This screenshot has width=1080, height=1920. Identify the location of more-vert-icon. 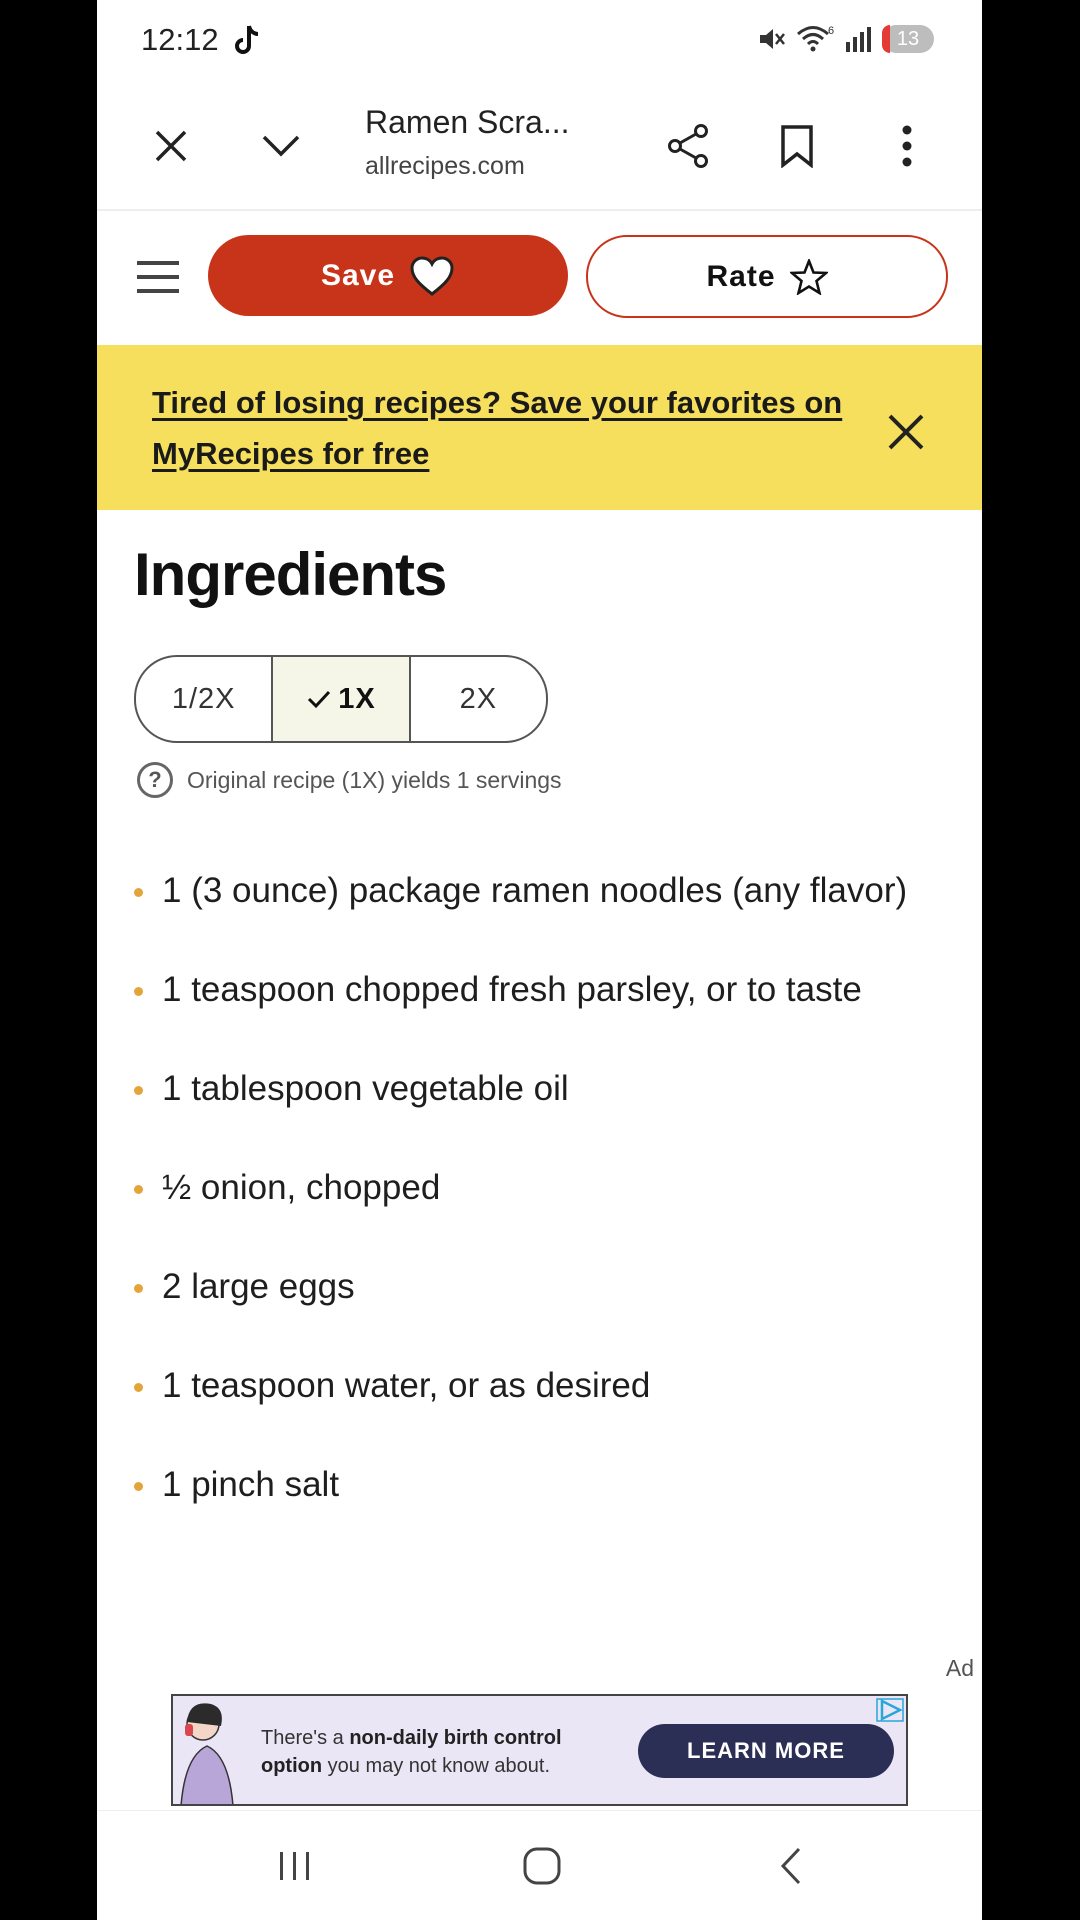
(907, 146).